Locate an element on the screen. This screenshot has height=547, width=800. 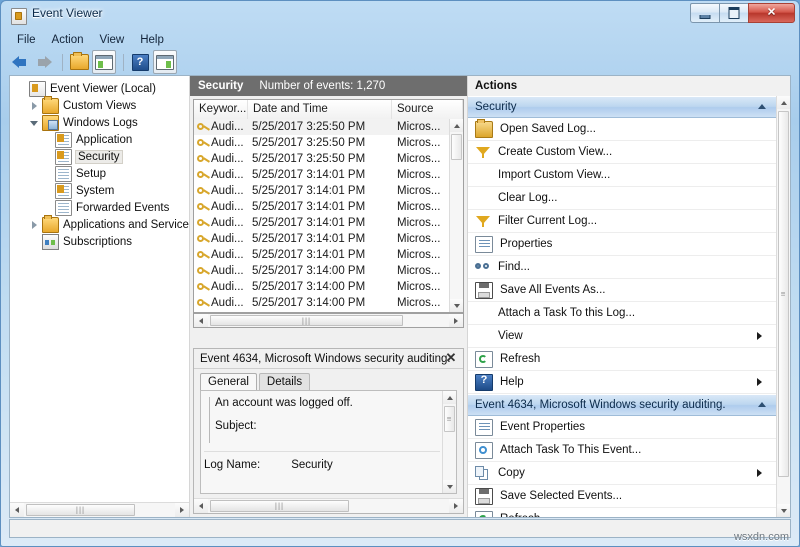
tree-item-security: Security is located at coordinates (99, 156).